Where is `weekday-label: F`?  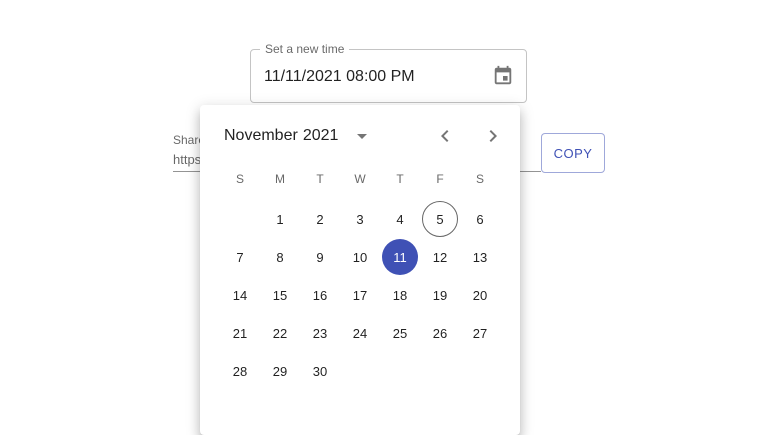 weekday-label: F is located at coordinates (440, 179).